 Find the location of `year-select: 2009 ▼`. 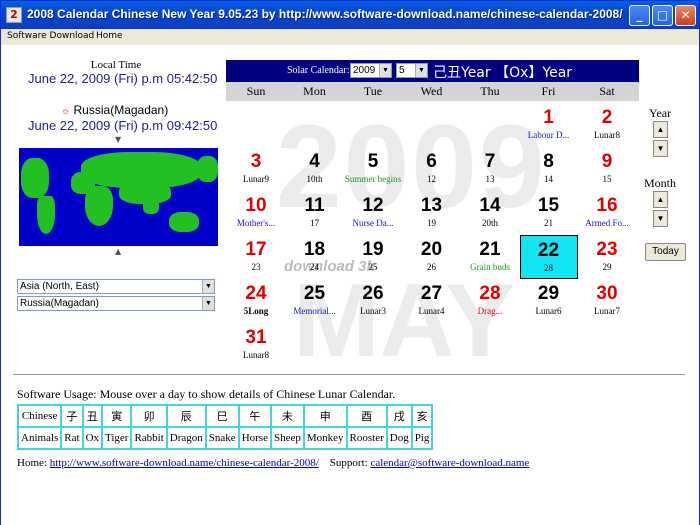

year-select: 2009 ▼ is located at coordinates (371, 70).